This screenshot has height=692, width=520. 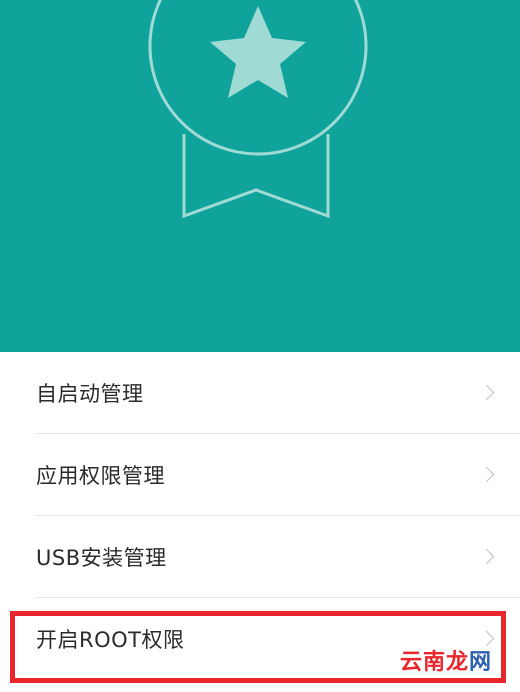 I want to click on menu-item-usb-install: USB安装管理, so click(x=260, y=557).